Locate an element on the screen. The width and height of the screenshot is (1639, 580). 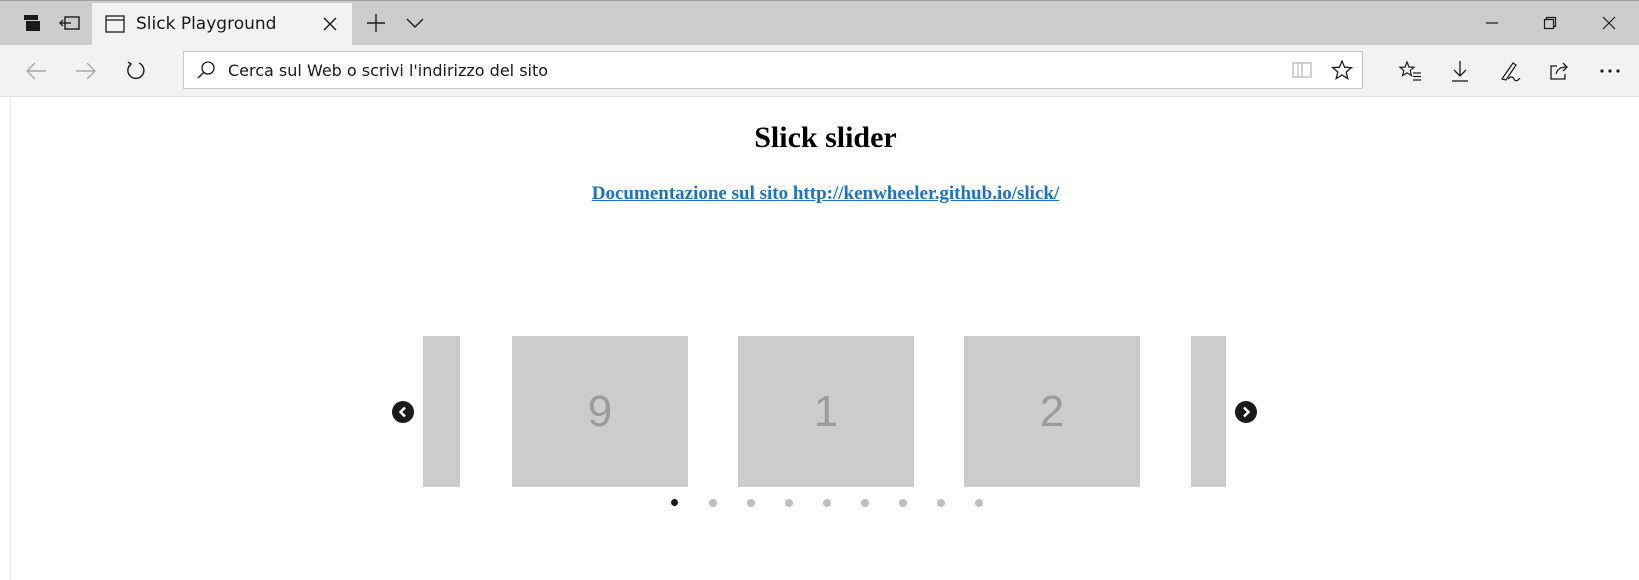
book-icon is located at coordinates (1302, 70).